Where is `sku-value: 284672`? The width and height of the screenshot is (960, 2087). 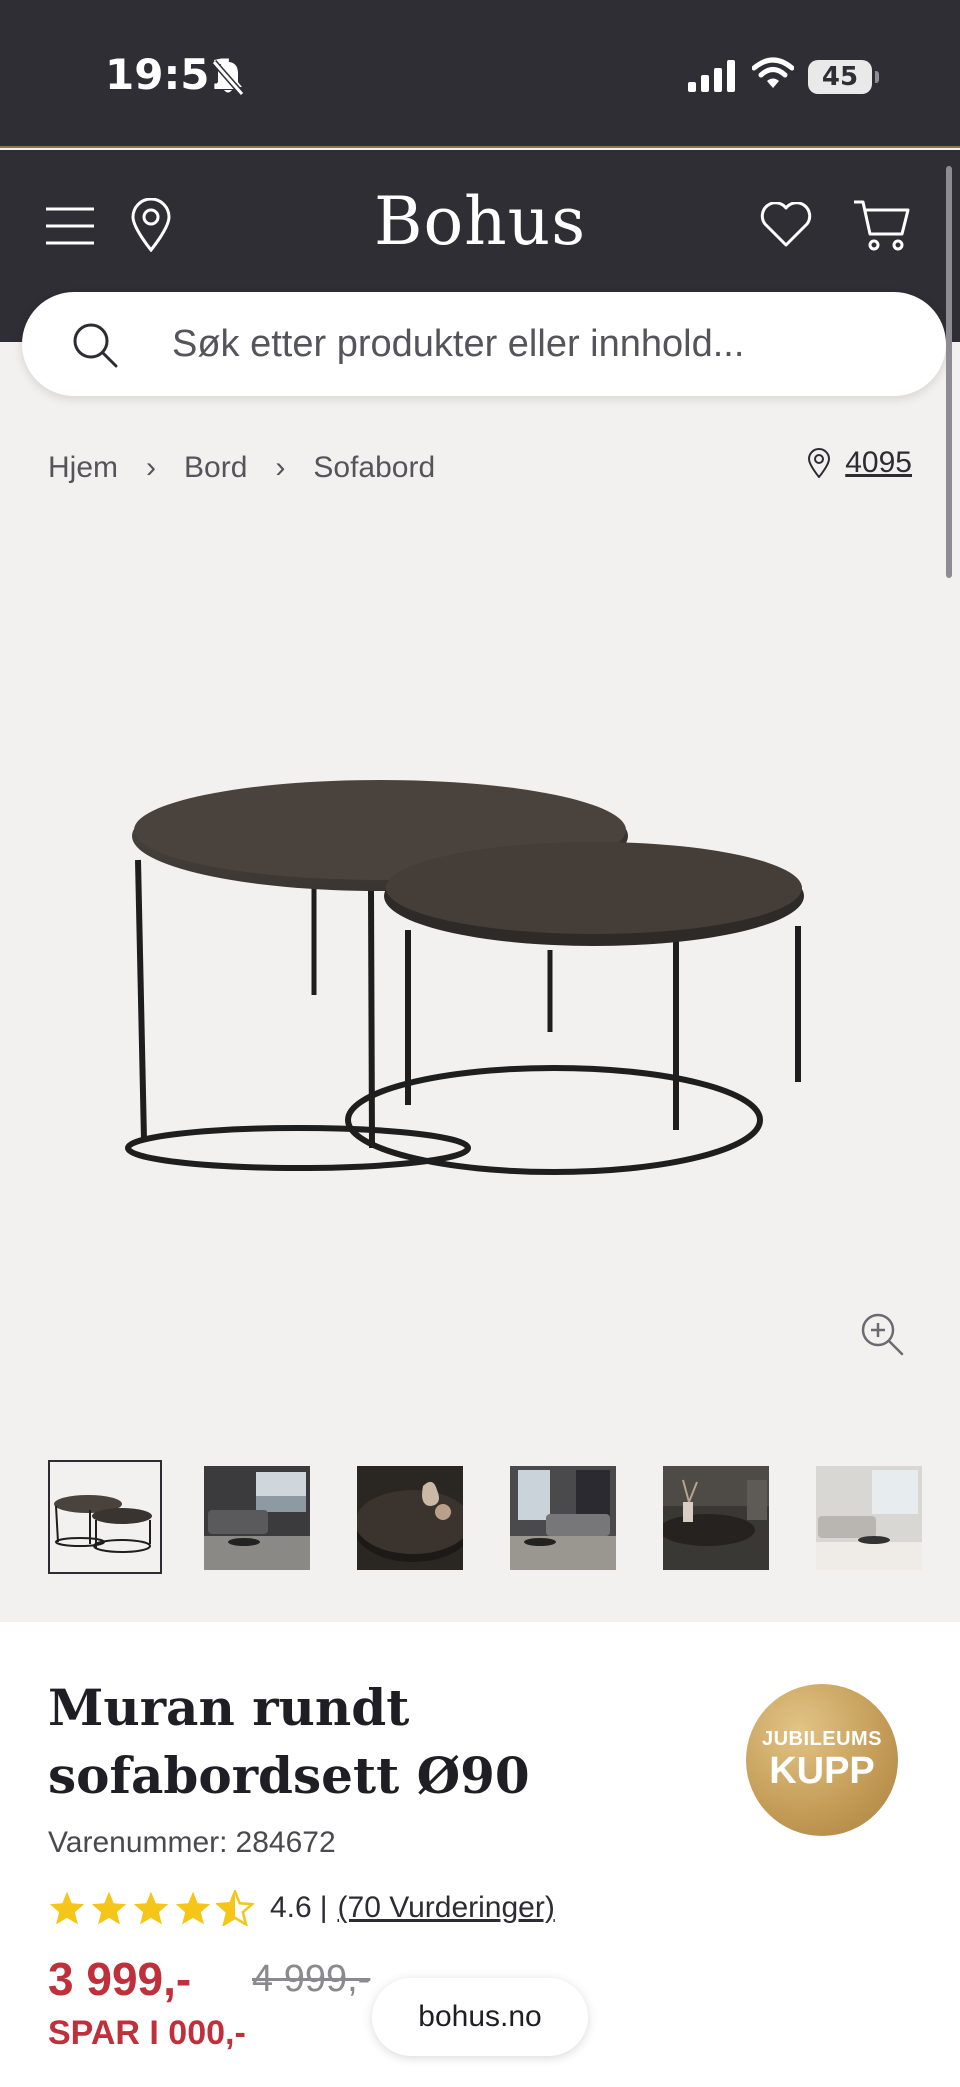
sku-value: 284672 is located at coordinates (285, 1842).